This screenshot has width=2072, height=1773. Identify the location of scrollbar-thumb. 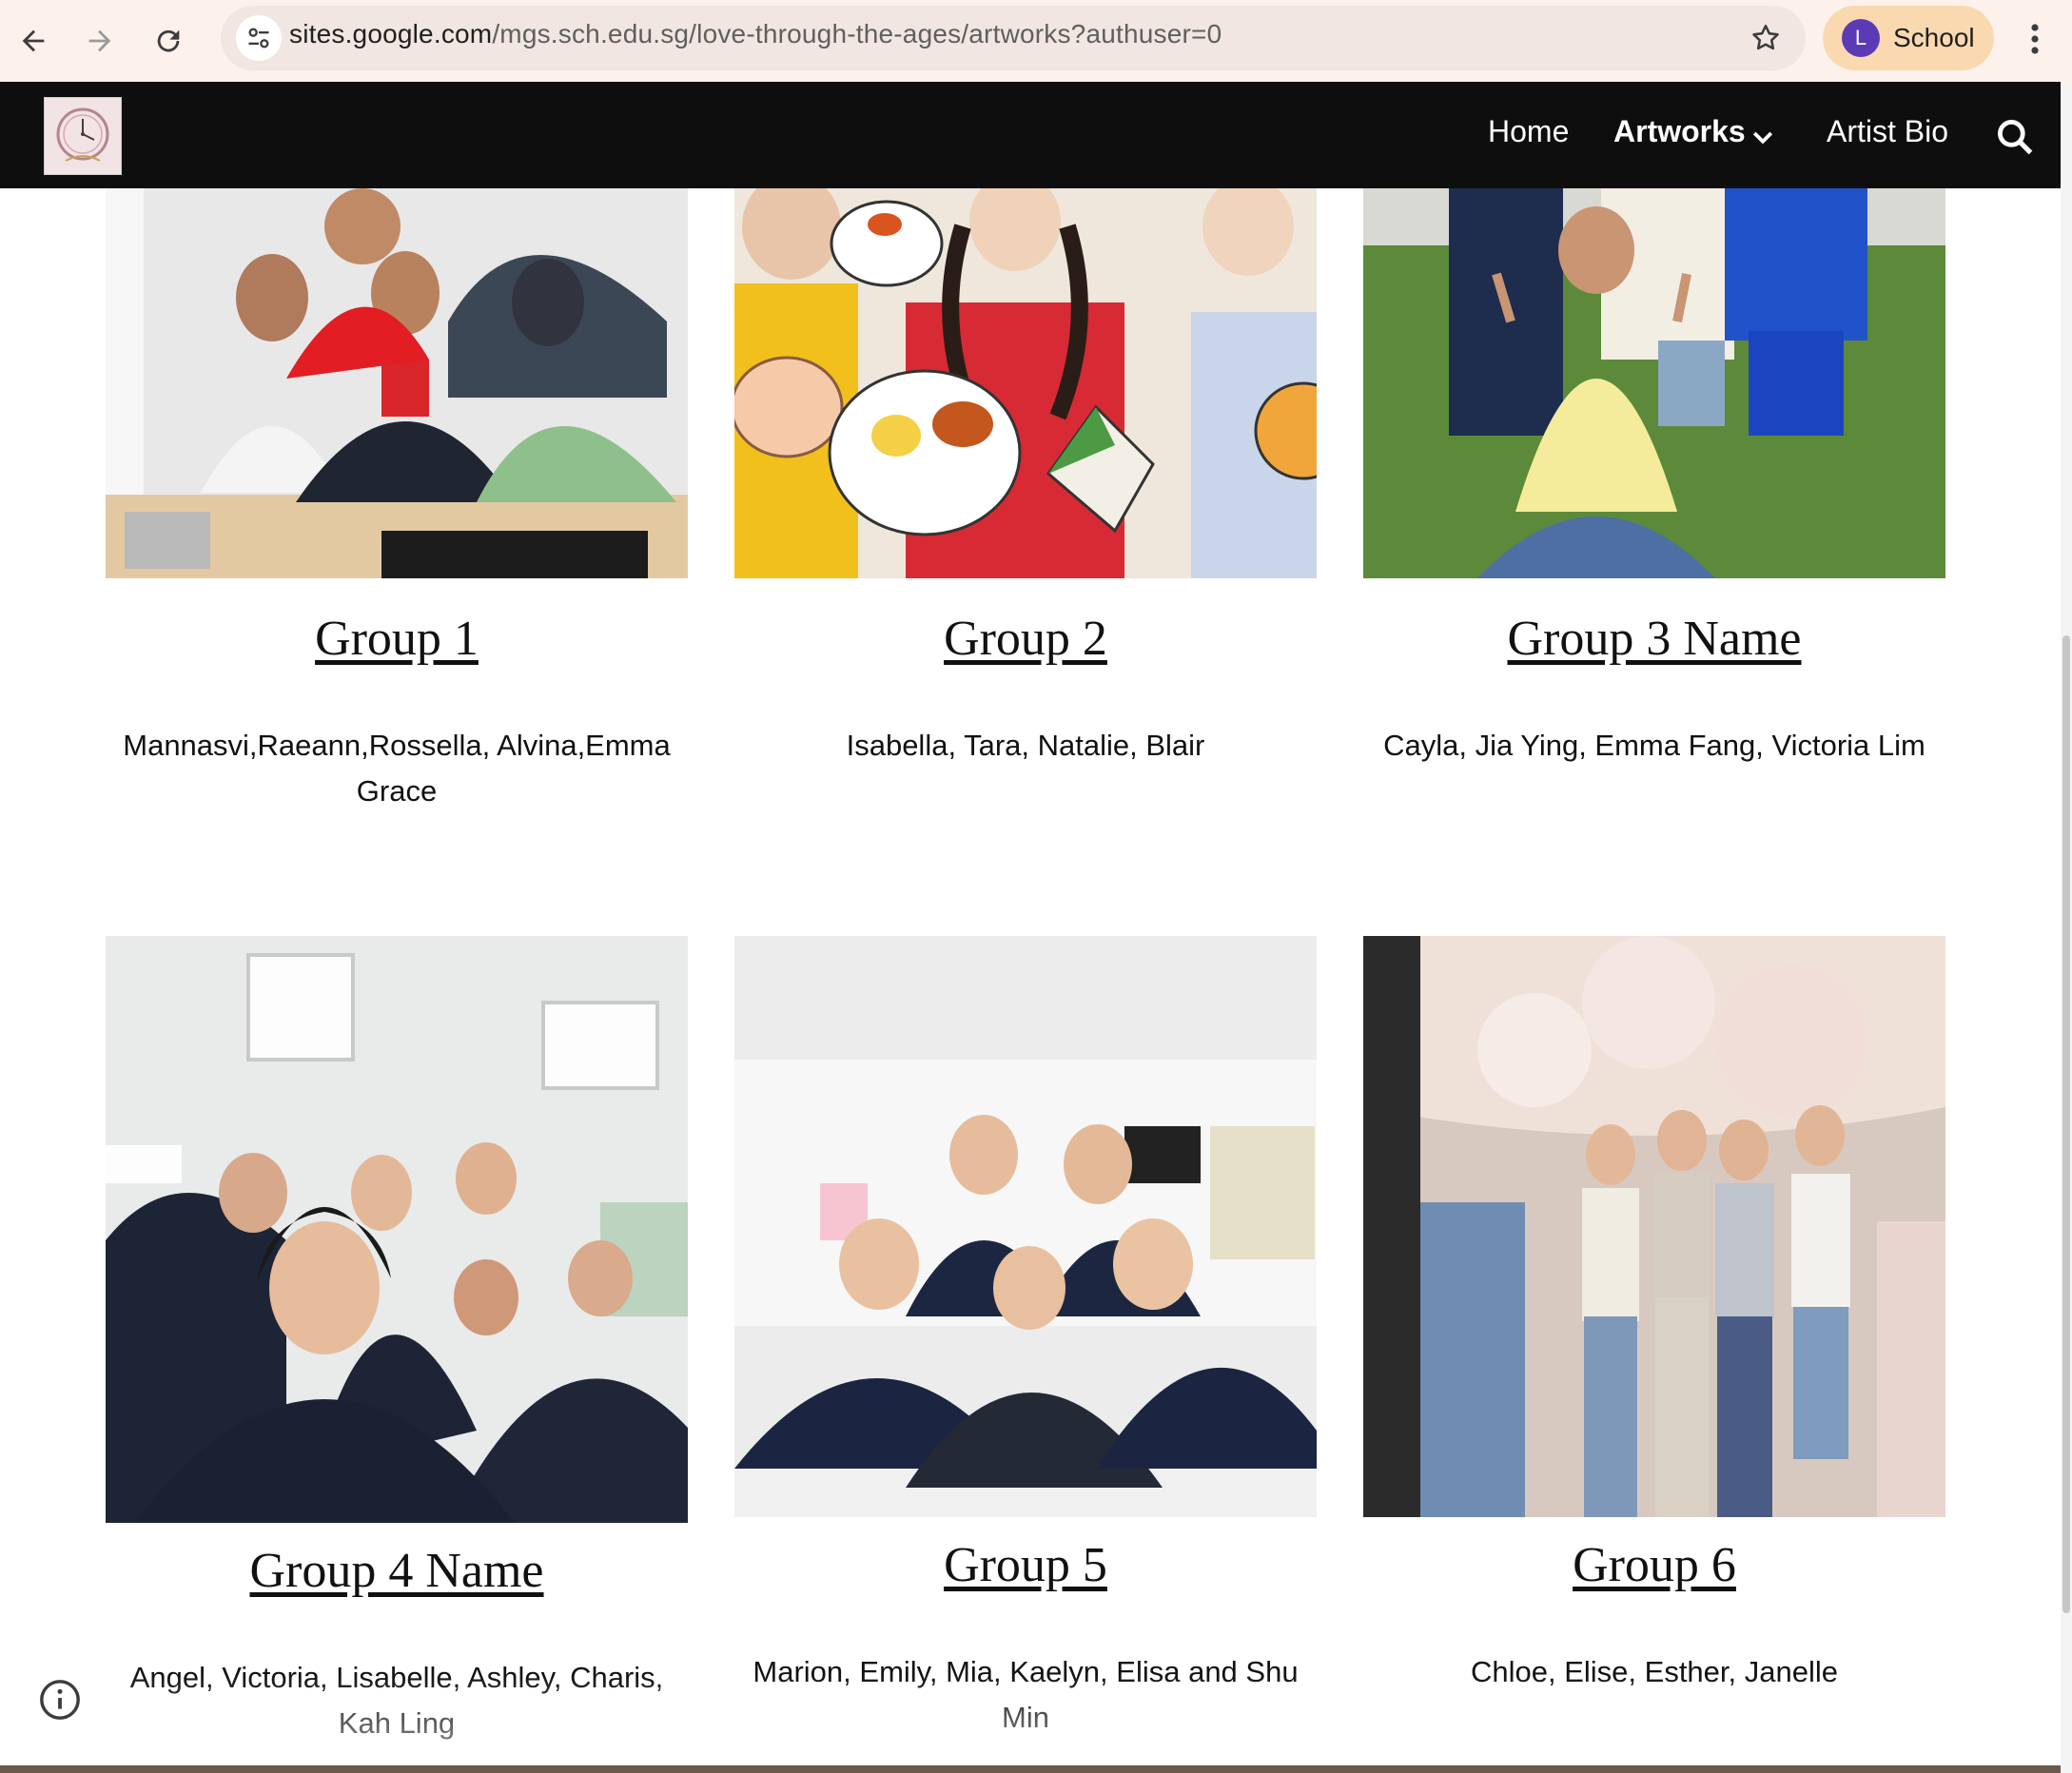
(2066, 1124).